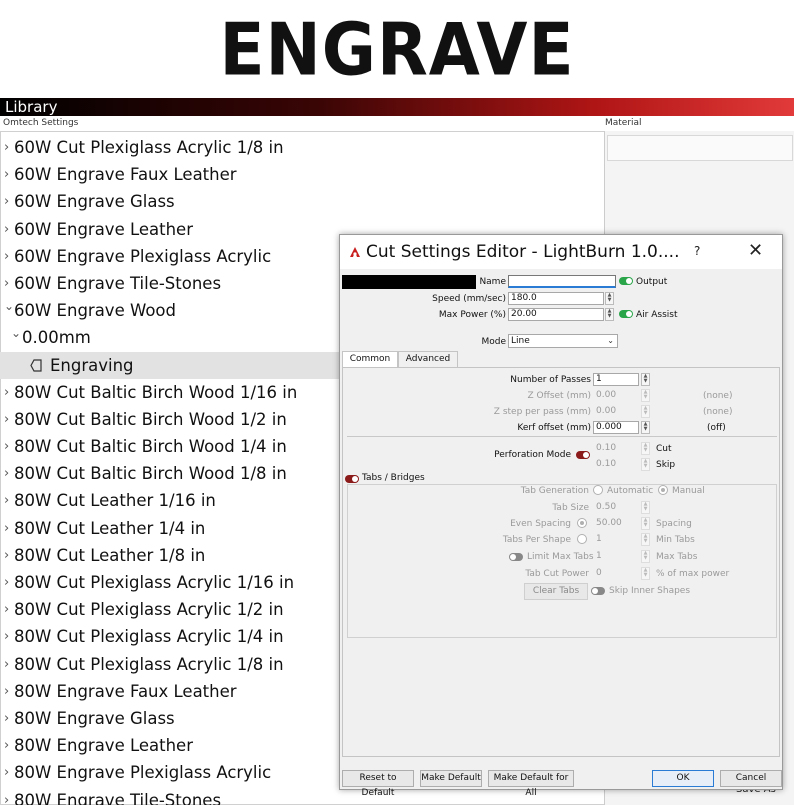 The height and width of the screenshot is (805, 794). What do you see at coordinates (143, 256) in the screenshot?
I see `library-item-label: 60W Engrave Plexiglass Acrylic` at bounding box center [143, 256].